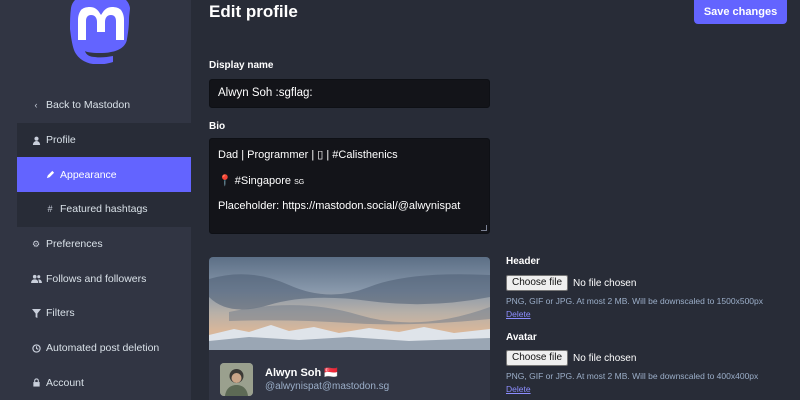 The image size is (800, 400). What do you see at coordinates (236, 379) in the screenshot?
I see `avatar` at bounding box center [236, 379].